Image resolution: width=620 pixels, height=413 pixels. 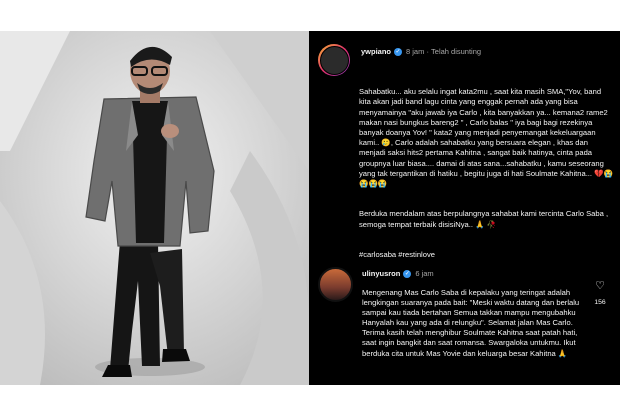 What do you see at coordinates (472, 273) in the screenshot?
I see `comment-meta: ulinyusron ✓ 6 jam` at bounding box center [472, 273].